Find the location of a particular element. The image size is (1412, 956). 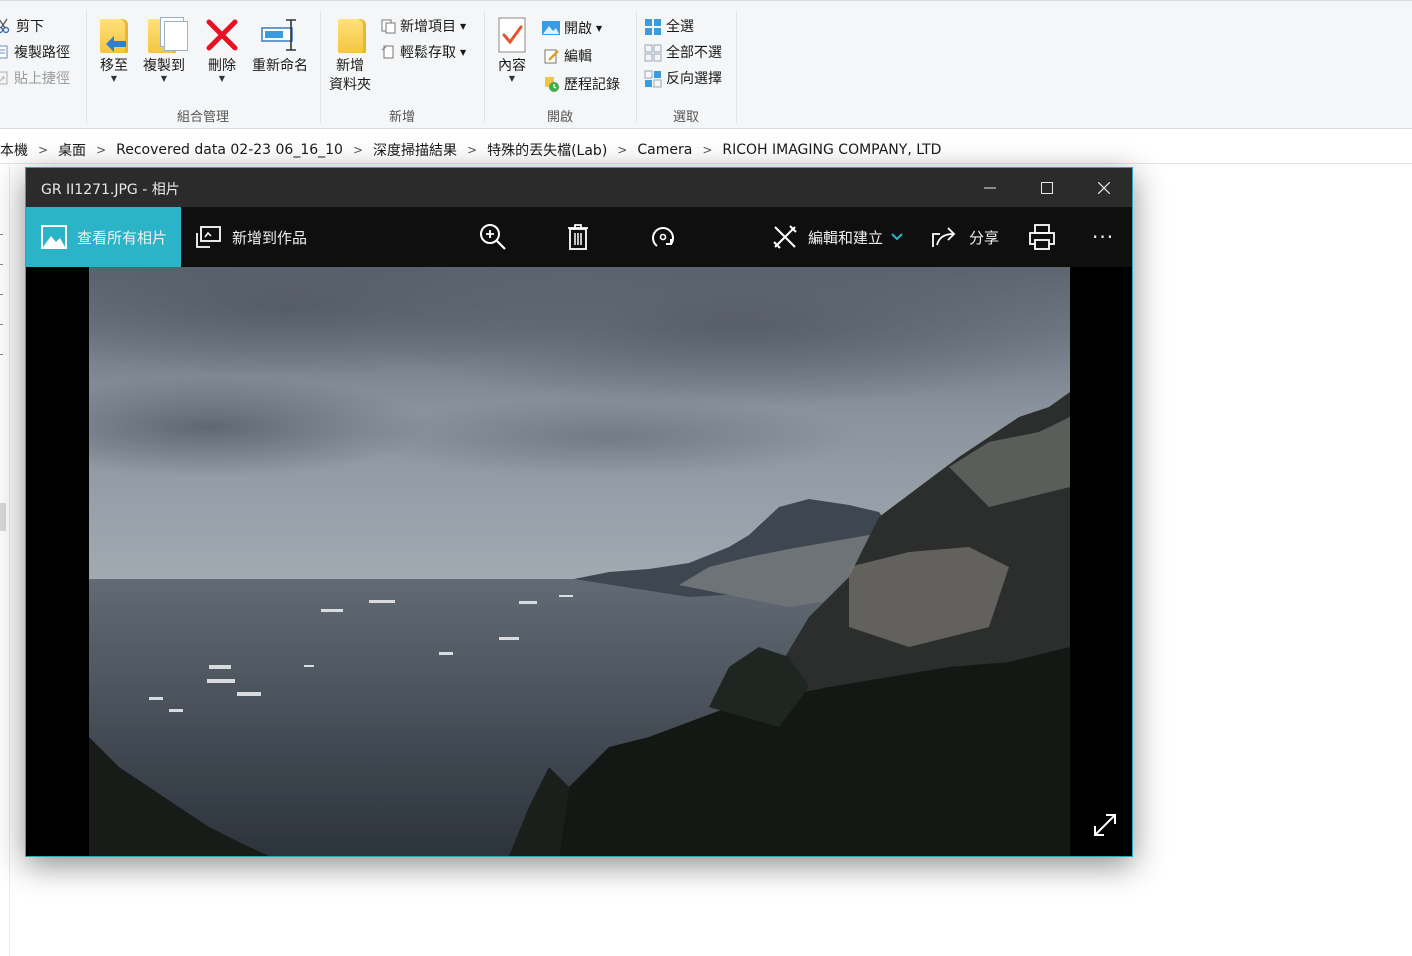

minimize-icon is located at coordinates (989, 187).